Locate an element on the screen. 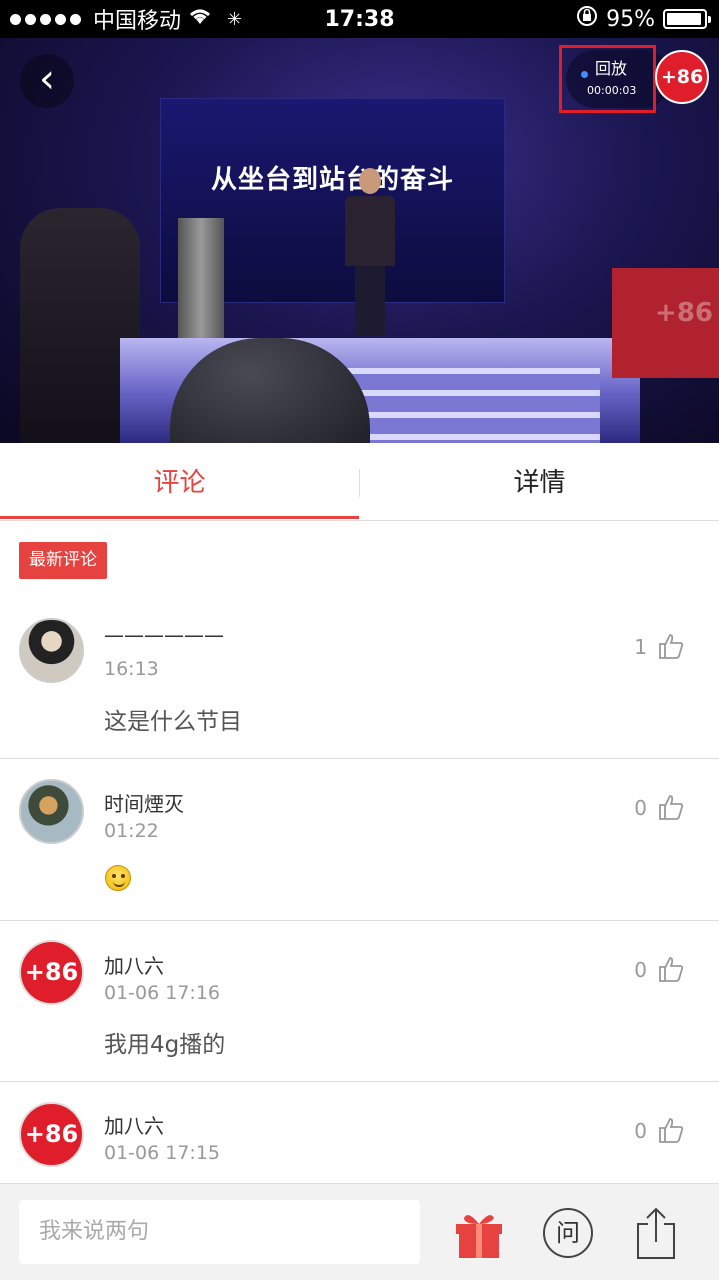  comment-text: 这是什么节目 is located at coordinates (173, 722).